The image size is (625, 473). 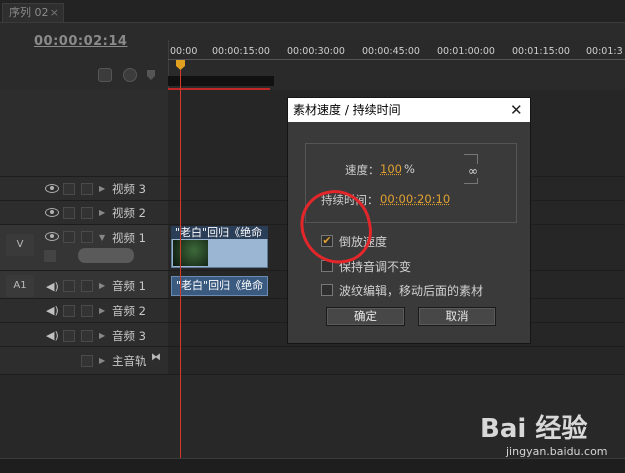 What do you see at coordinates (534, 429) in the screenshot?
I see `baidu-jingyan-logo: Bai 经验` at bounding box center [534, 429].